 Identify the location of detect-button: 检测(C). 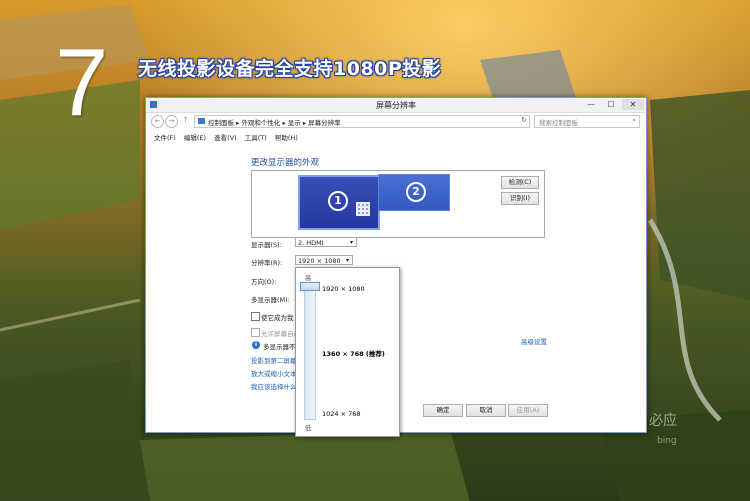
(520, 182).